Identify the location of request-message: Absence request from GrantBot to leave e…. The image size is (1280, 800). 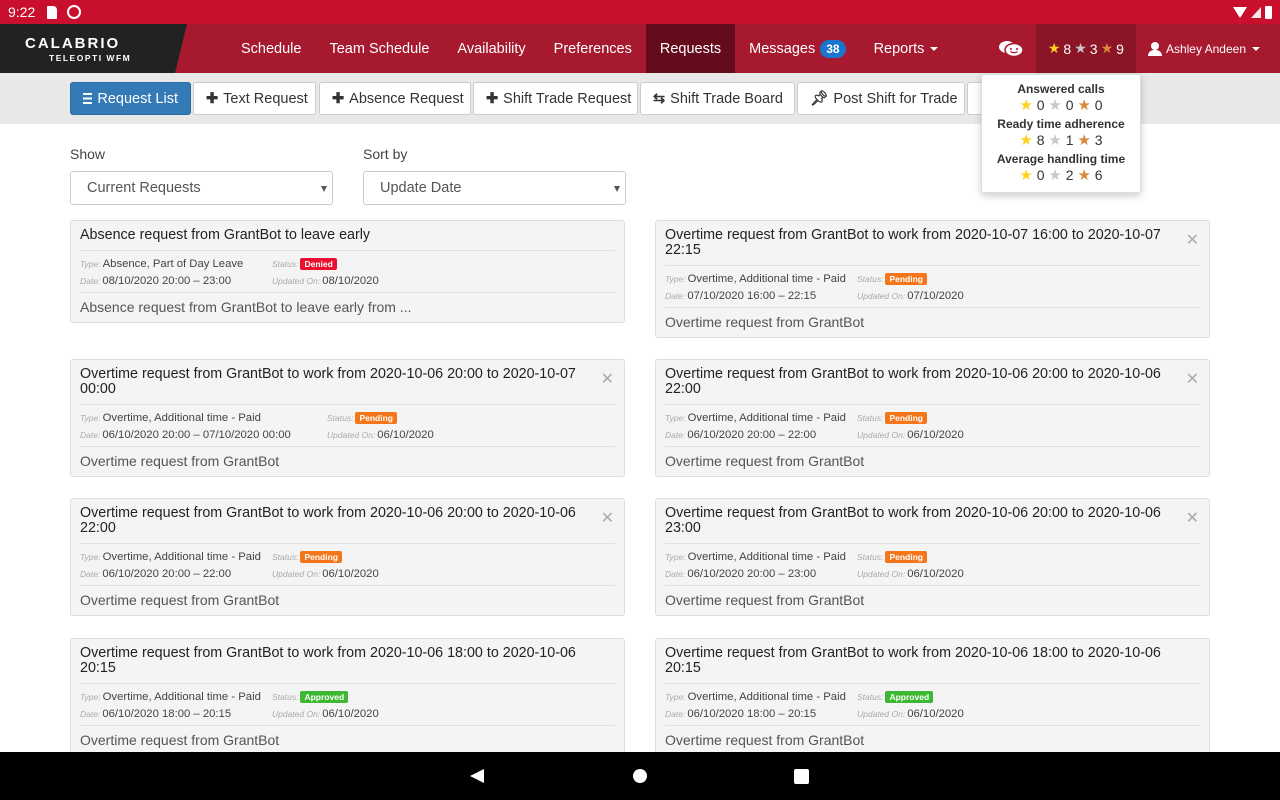
(246, 307).